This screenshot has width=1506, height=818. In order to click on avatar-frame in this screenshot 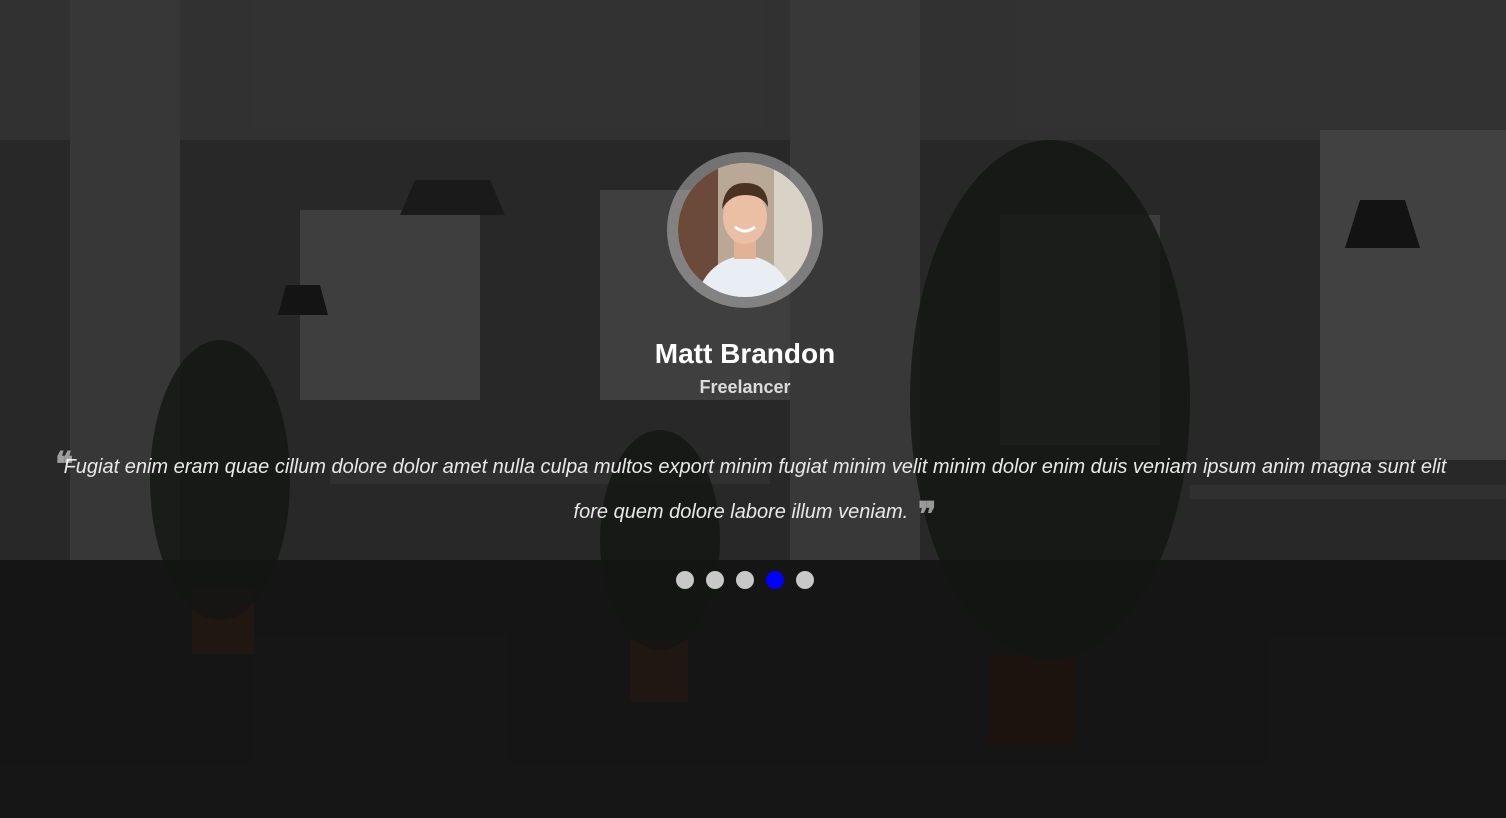, I will do `click(745, 230)`.